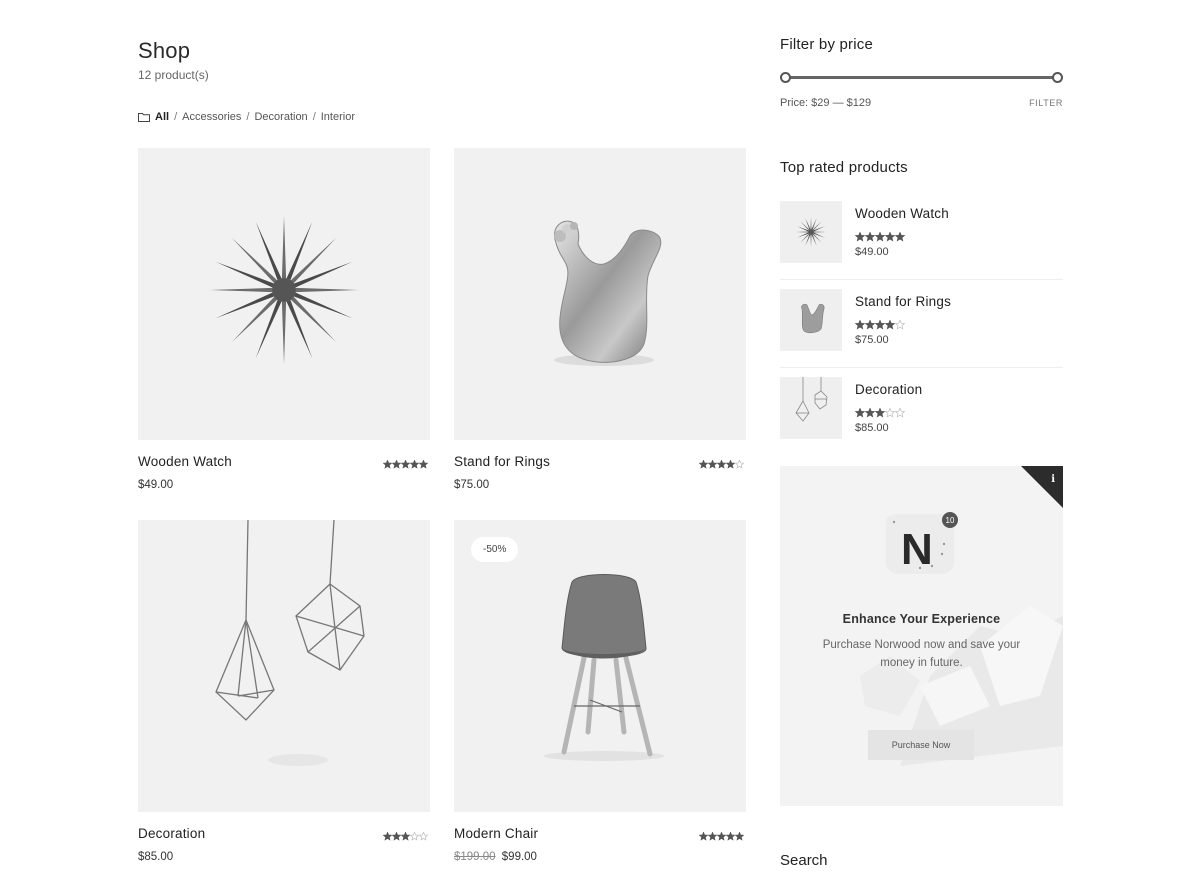  I want to click on decoration-image, so click(290, 643).